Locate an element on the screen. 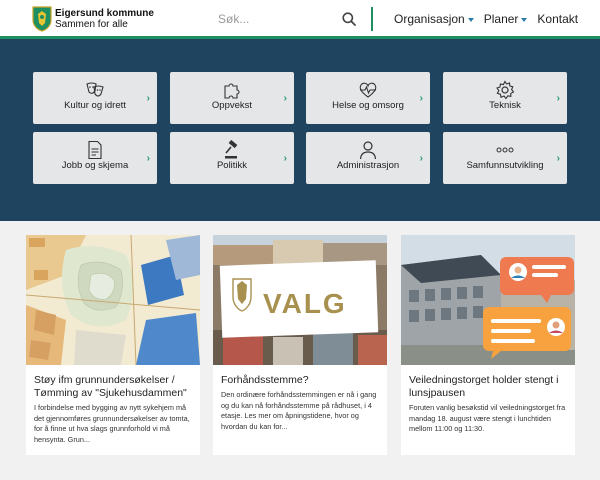 This screenshot has width=600, height=480. nav-kontakt-label: Kontakt is located at coordinates (558, 19).